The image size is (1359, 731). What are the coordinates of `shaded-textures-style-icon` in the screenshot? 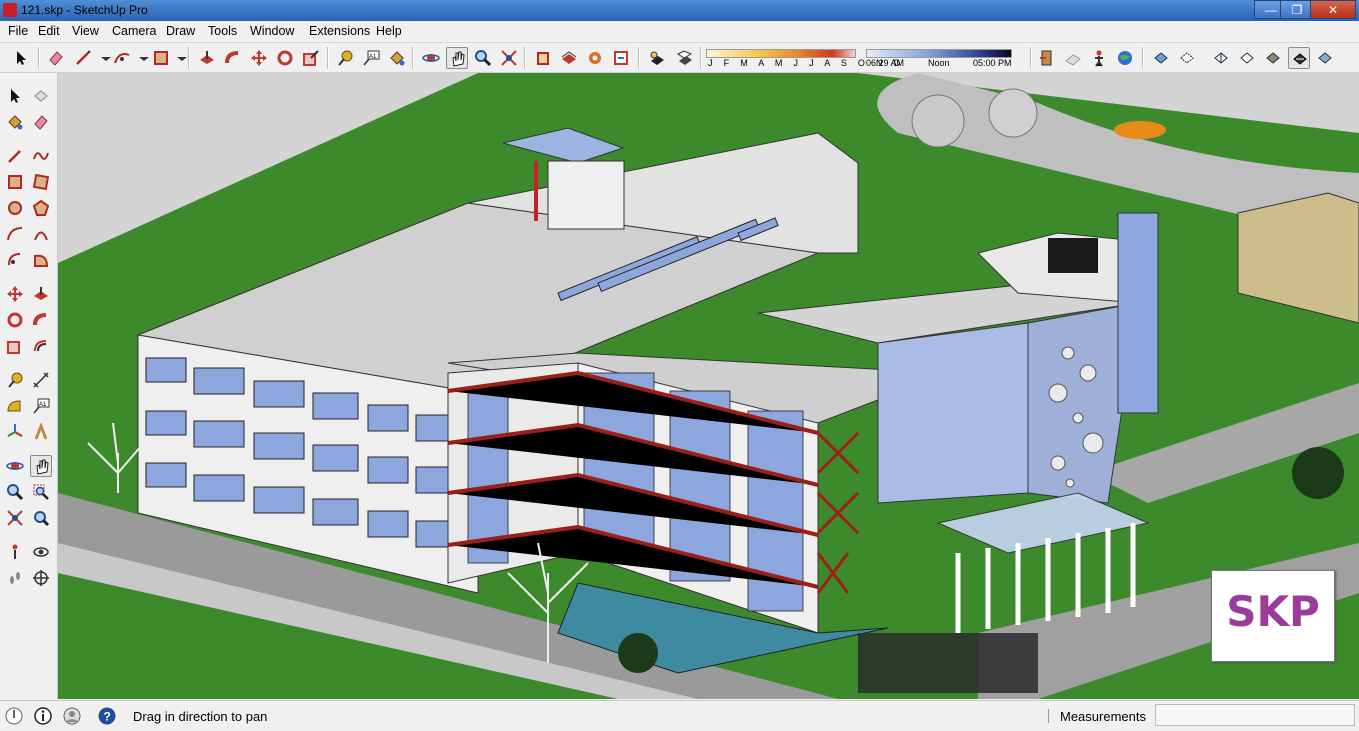 It's located at (1299, 58).